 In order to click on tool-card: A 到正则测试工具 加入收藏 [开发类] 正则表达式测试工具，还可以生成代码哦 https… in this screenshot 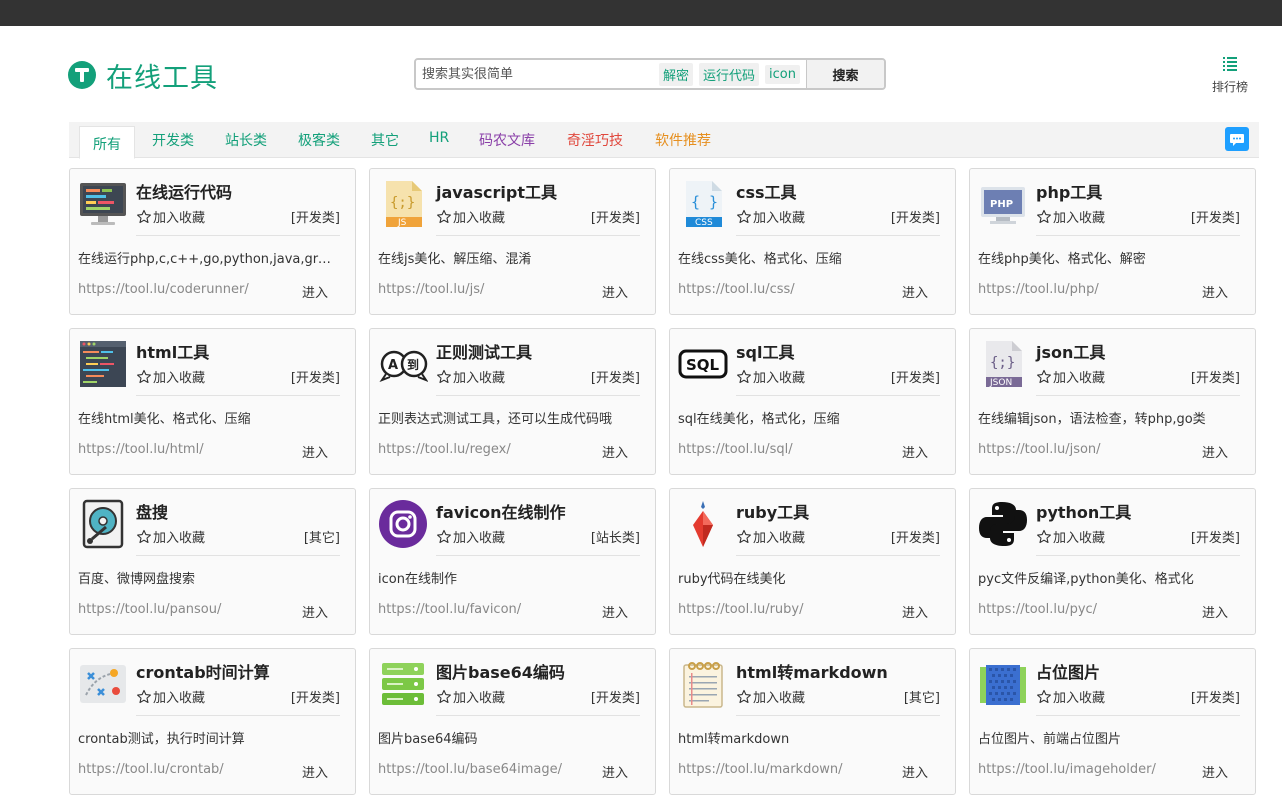, I will do `click(512, 401)`.